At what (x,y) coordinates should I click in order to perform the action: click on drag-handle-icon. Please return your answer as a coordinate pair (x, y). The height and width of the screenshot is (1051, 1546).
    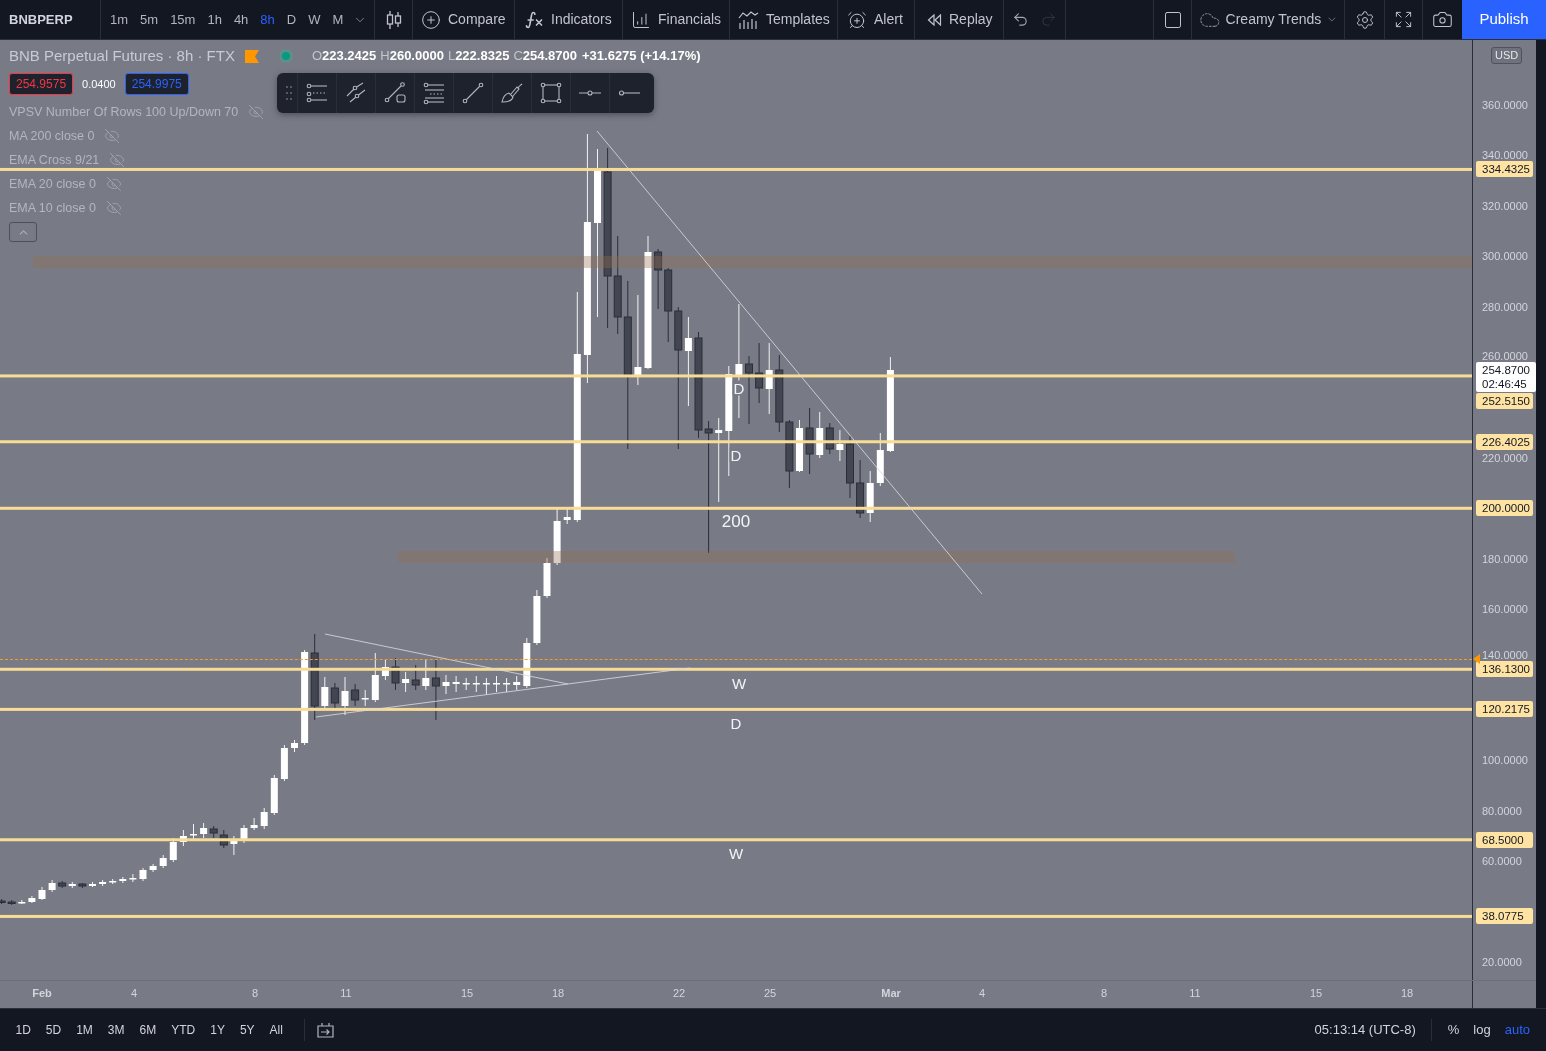
    Looking at the image, I should click on (289, 93).